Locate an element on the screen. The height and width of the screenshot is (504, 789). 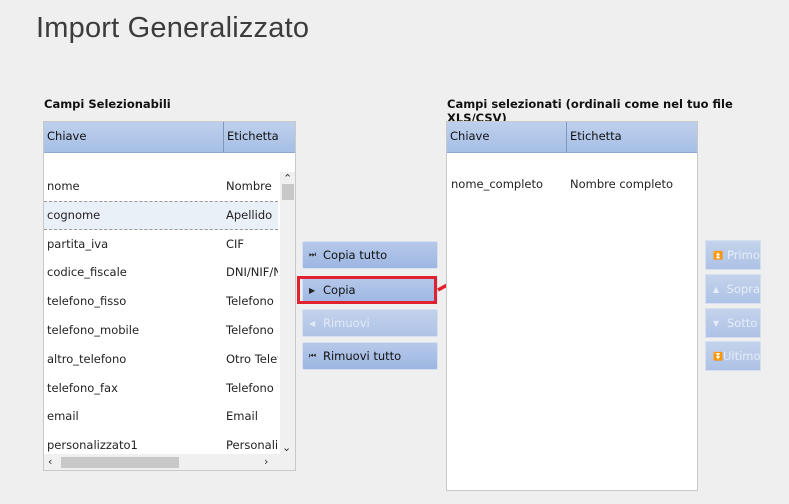
table-row: nome_completo Nombre completo is located at coordinates (572, 184).